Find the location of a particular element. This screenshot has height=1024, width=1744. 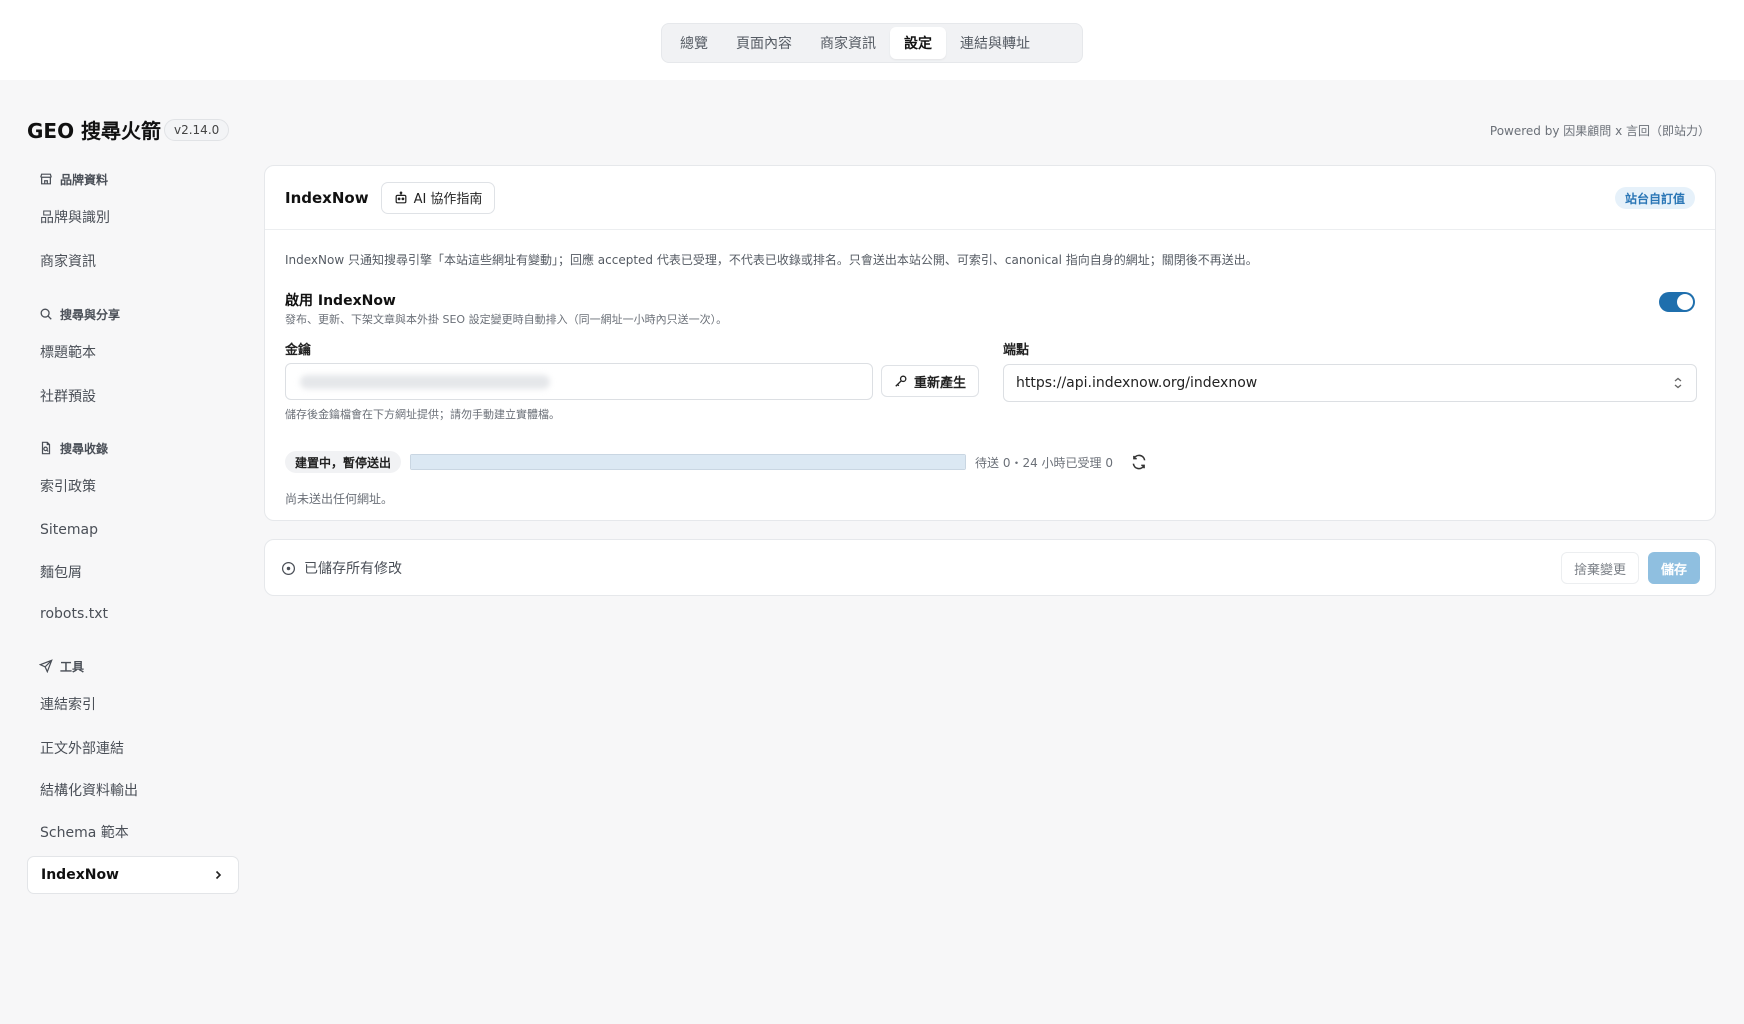

queue-status-text: 待送 0・24 小時已受理 0 is located at coordinates (1044, 463).